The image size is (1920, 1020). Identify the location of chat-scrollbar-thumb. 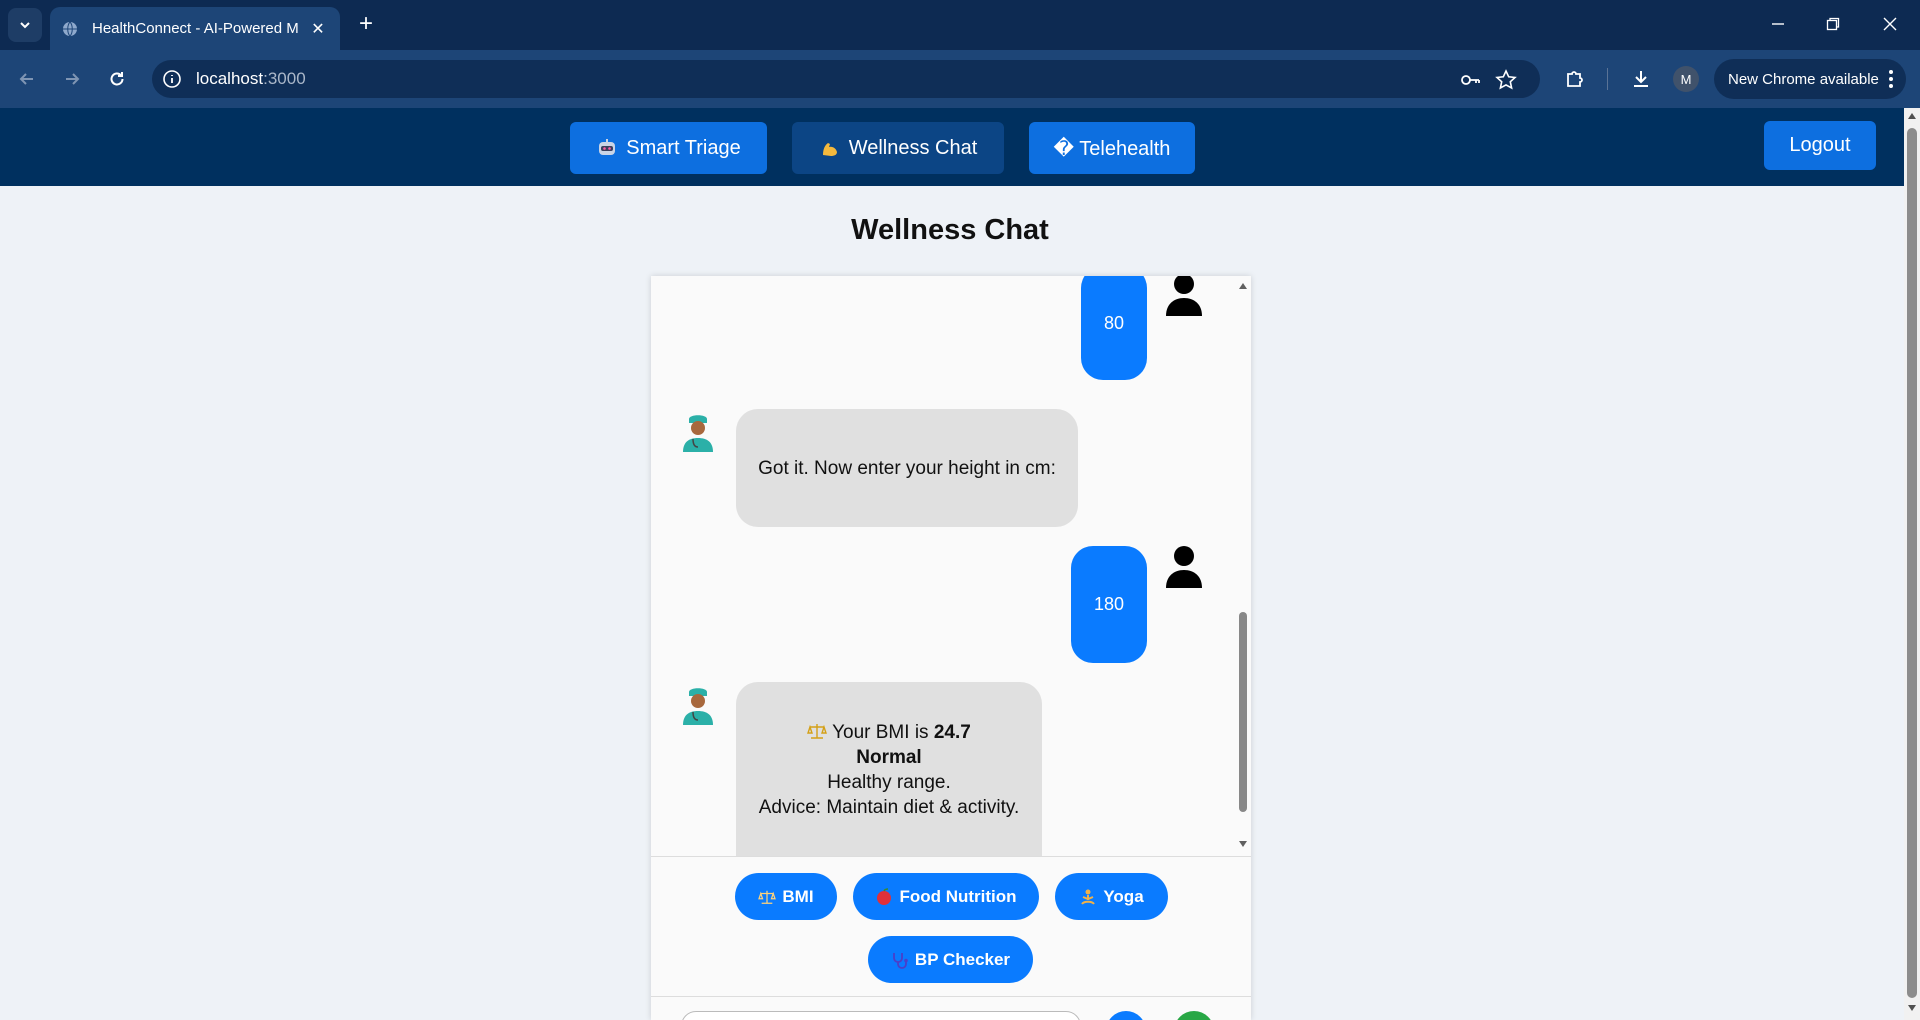
(1243, 712).